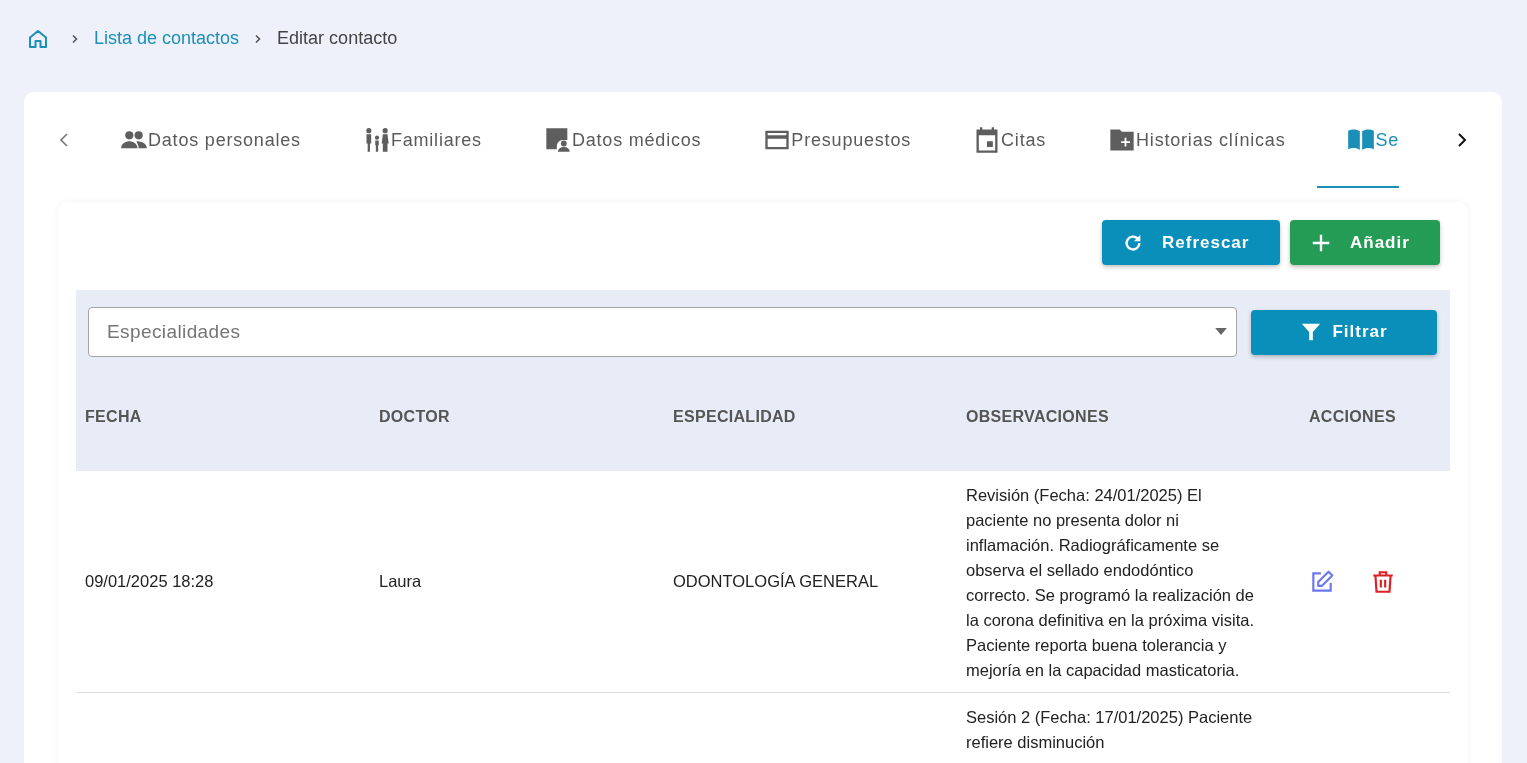  I want to click on edit-icon, so click(1322, 581).